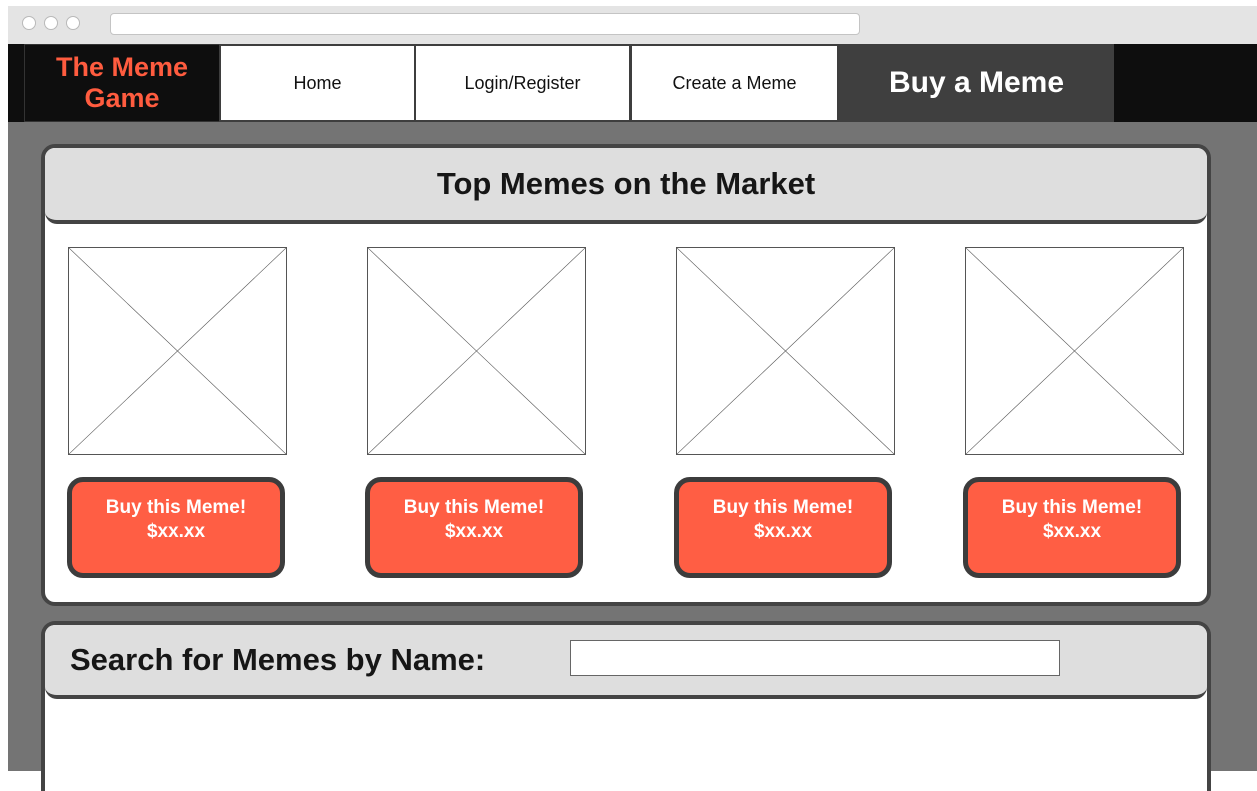 This screenshot has height=791, width=1257. I want to click on nav-buy-meme-label: Buy a Meme, so click(976, 82).